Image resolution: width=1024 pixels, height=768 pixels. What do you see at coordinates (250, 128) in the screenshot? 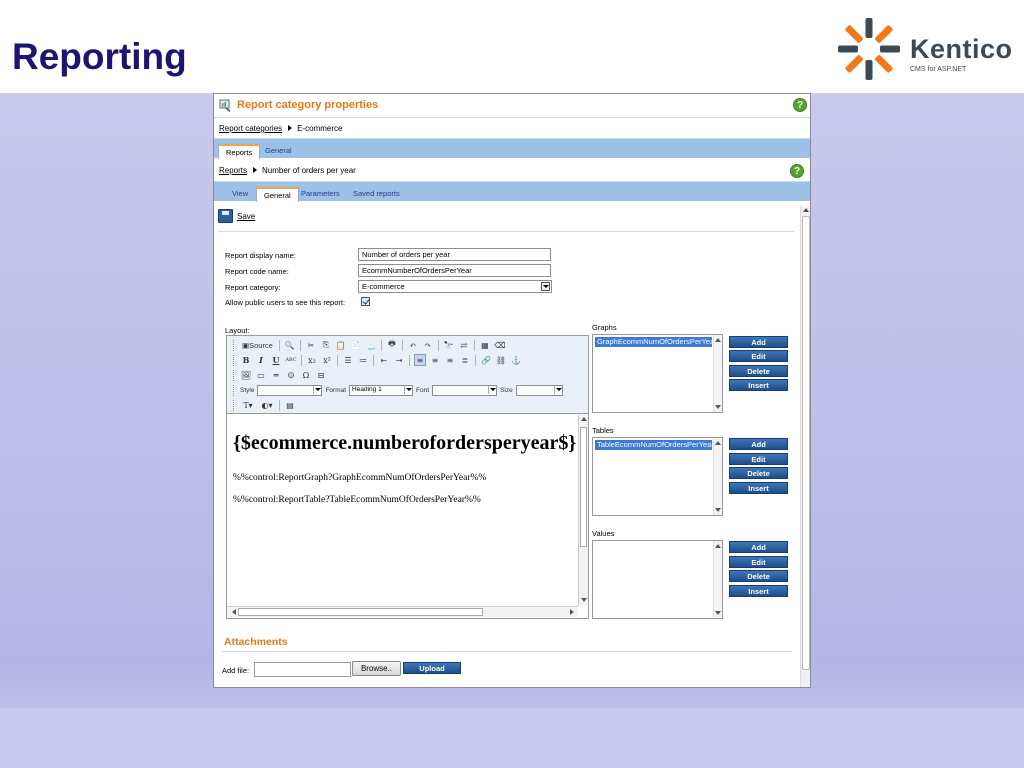
I see `breadcrumb-link-report-categories: Report categories` at bounding box center [250, 128].